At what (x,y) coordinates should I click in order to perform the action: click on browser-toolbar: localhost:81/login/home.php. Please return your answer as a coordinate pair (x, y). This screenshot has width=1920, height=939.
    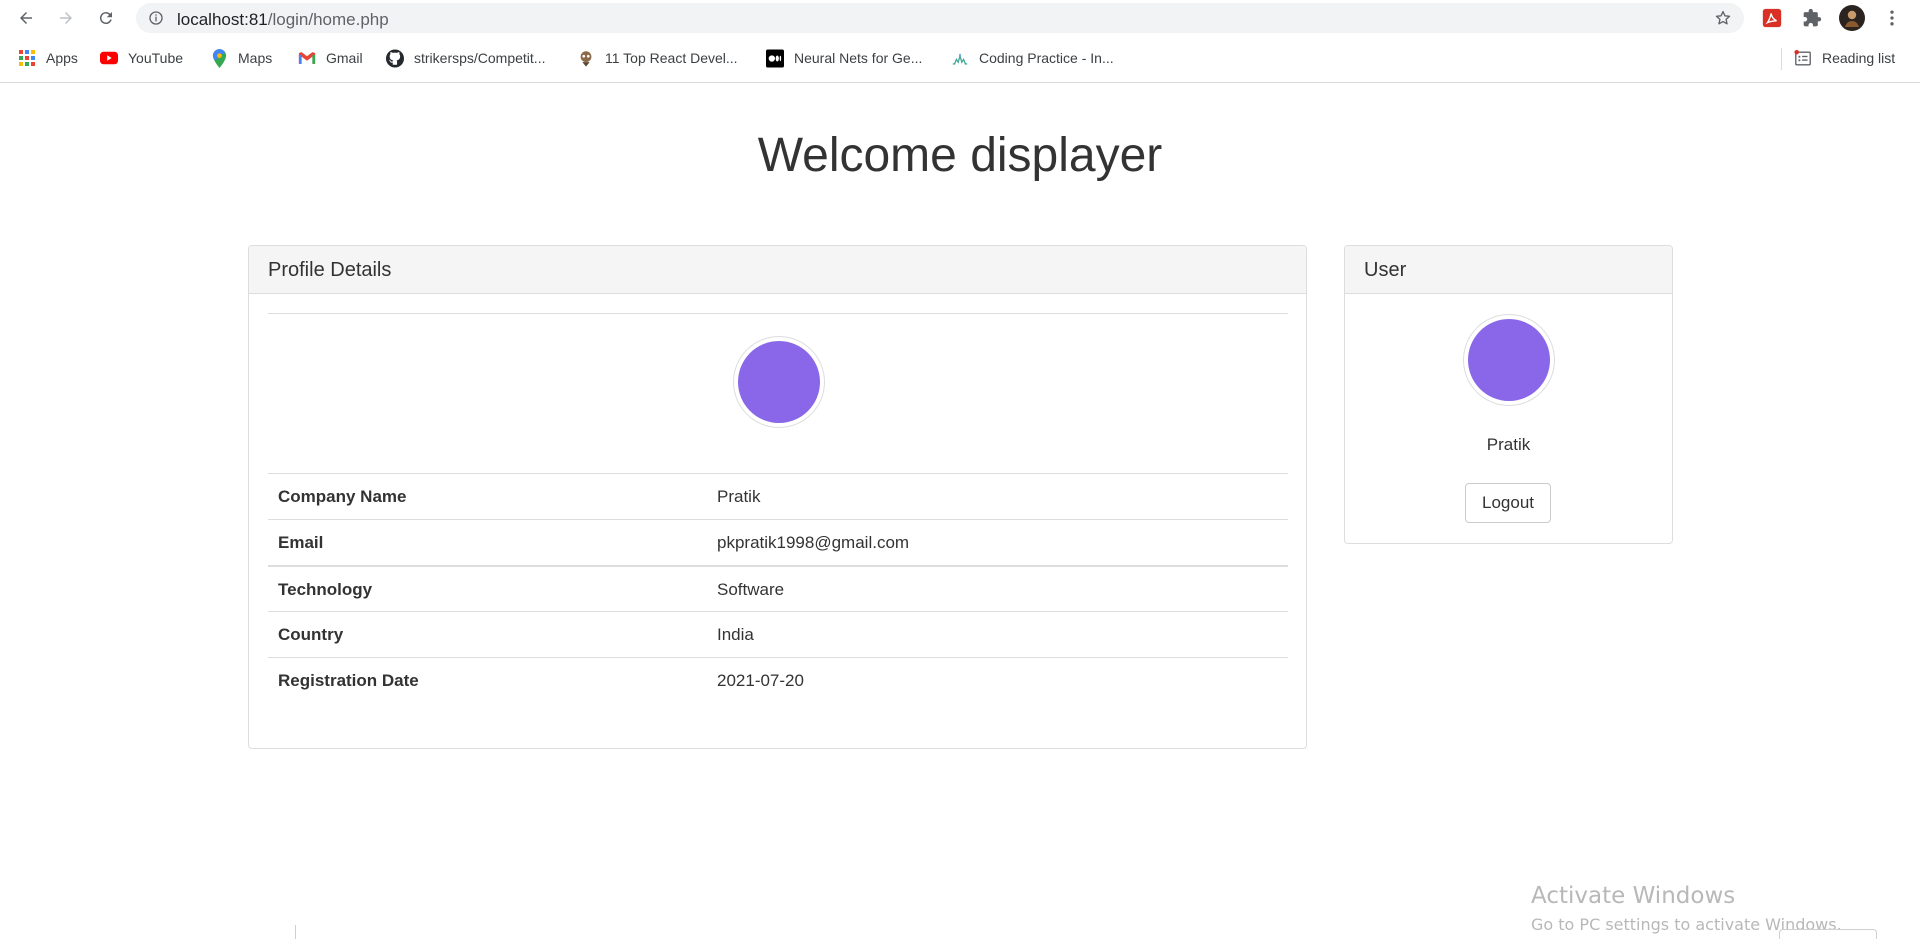
    Looking at the image, I should click on (960, 18).